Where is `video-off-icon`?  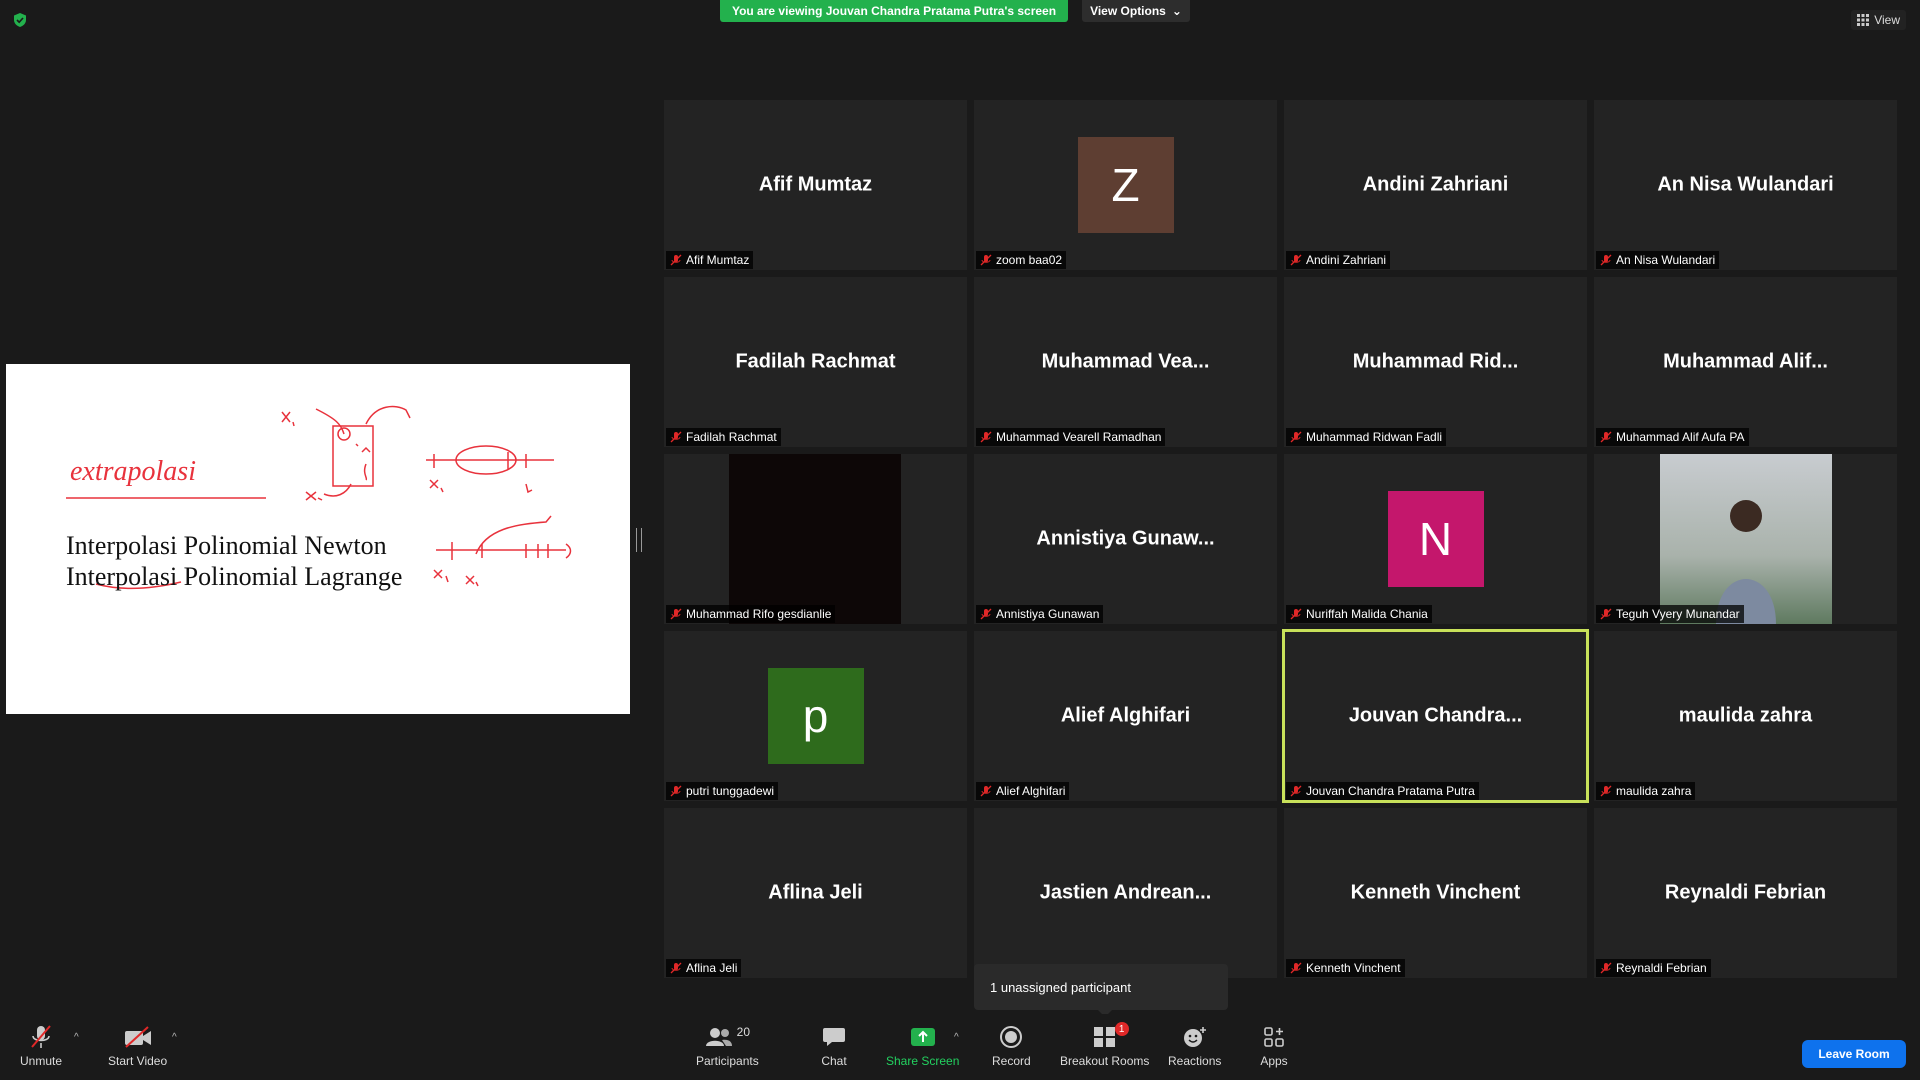
video-off-icon is located at coordinates (137, 1037).